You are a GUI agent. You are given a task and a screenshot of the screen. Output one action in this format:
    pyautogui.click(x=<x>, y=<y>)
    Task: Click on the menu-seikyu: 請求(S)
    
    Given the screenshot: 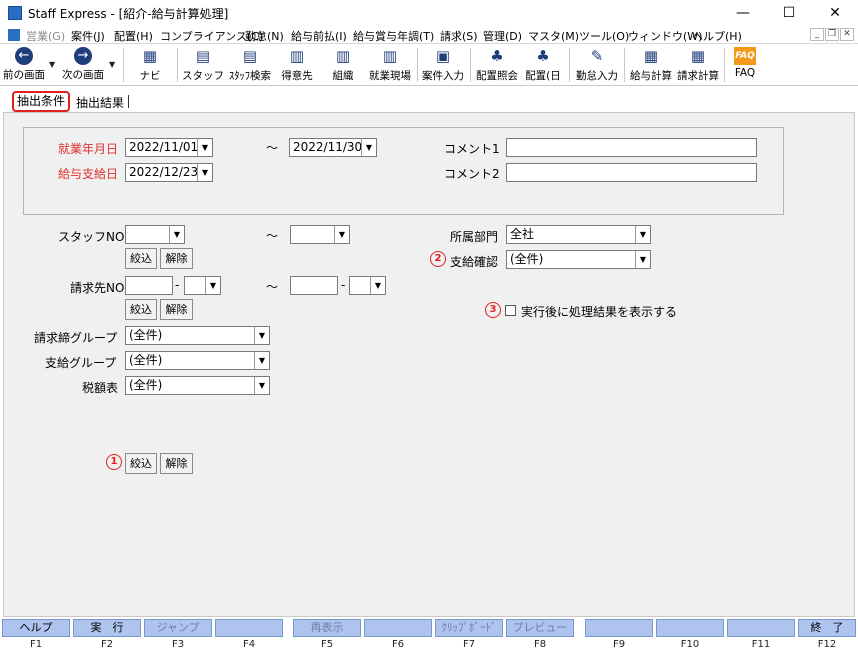 What is the action you would take?
    pyautogui.click(x=459, y=36)
    